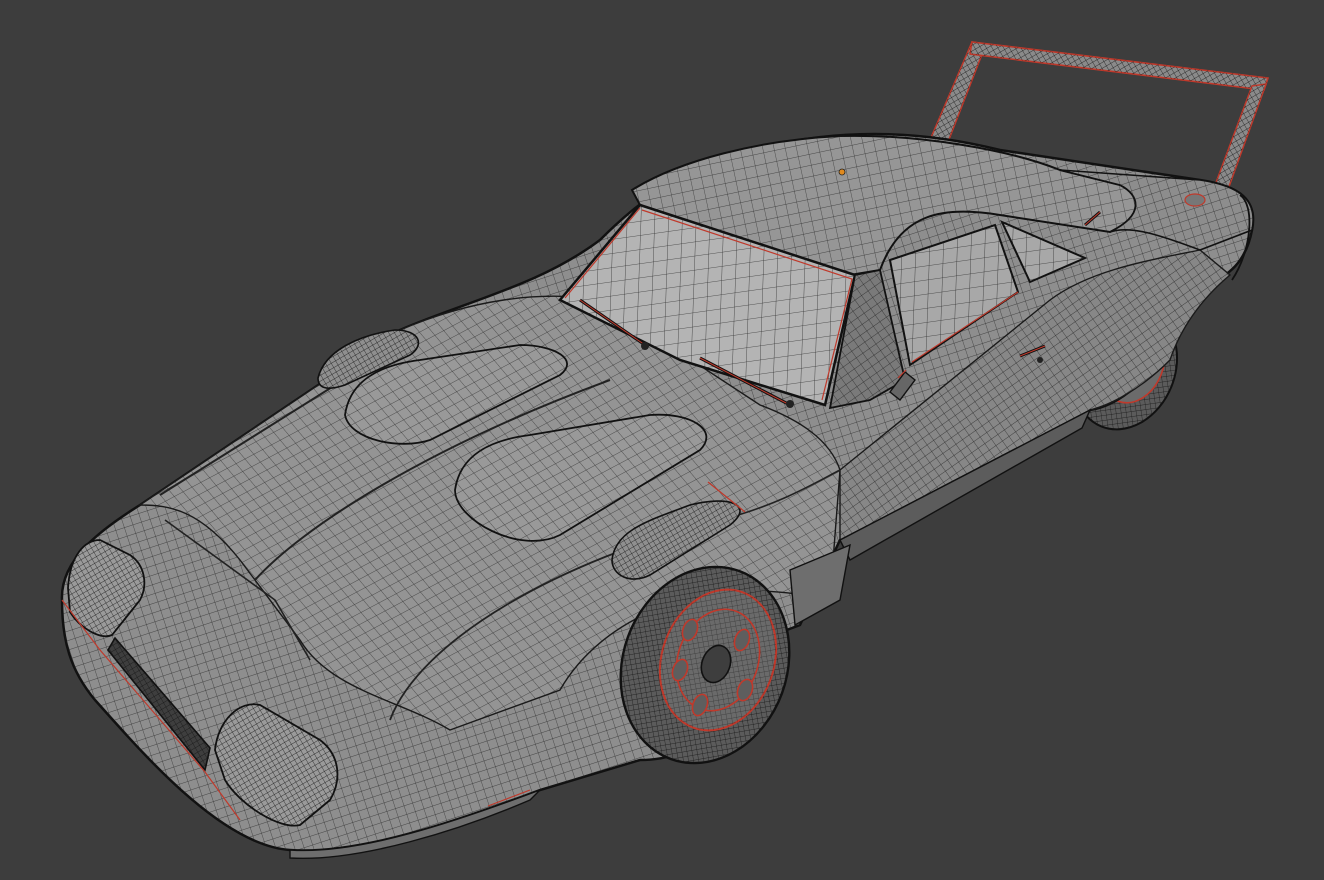 This screenshot has height=880, width=1324. I want to click on origin-point, so click(842, 172).